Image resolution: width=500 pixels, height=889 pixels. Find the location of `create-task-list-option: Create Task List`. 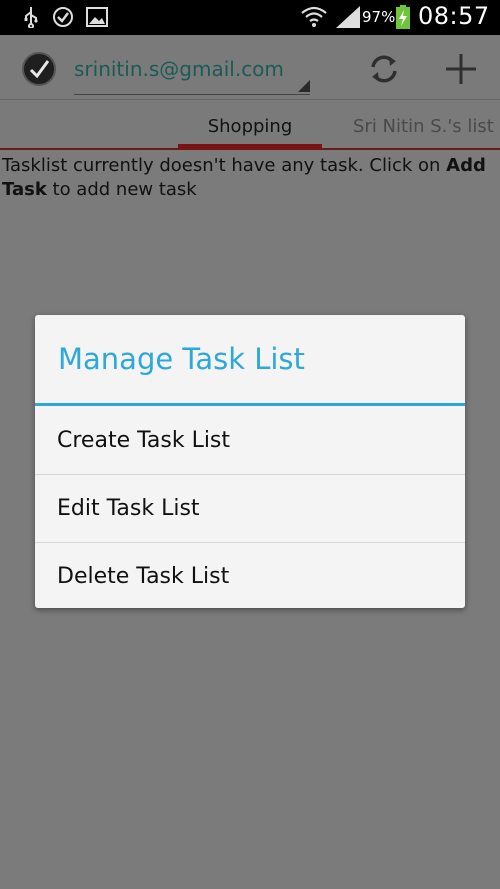

create-task-list-option: Create Task List is located at coordinates (250, 440).